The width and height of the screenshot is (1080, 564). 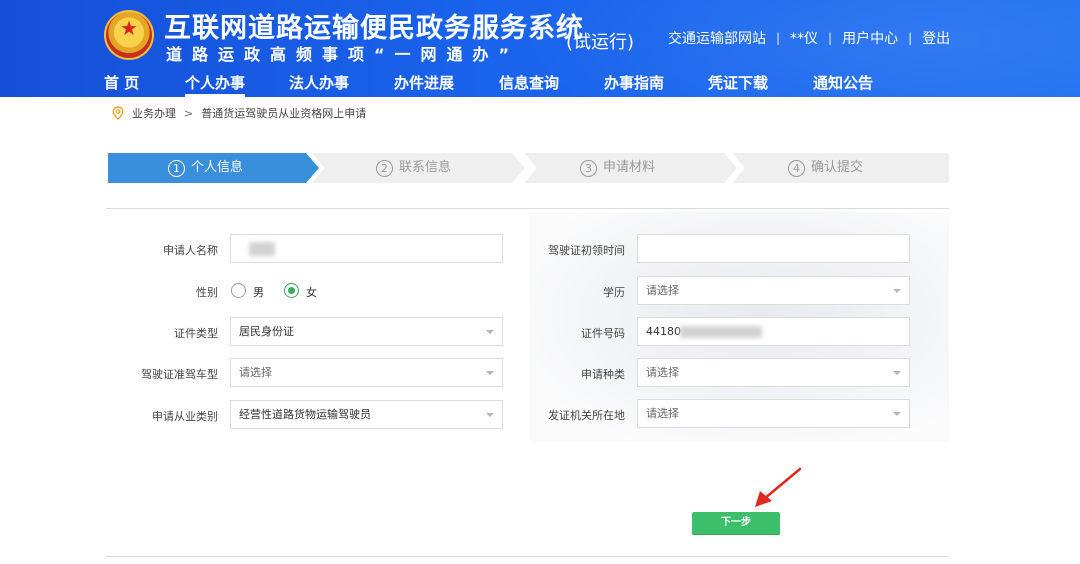 I want to click on step-3-label: 申请材料, so click(x=629, y=167).